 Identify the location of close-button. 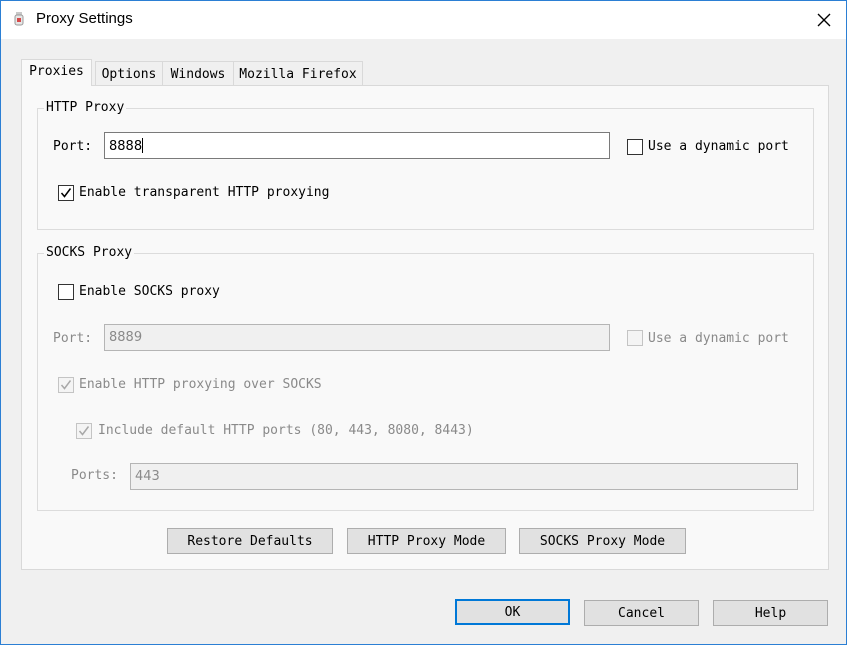
(824, 20).